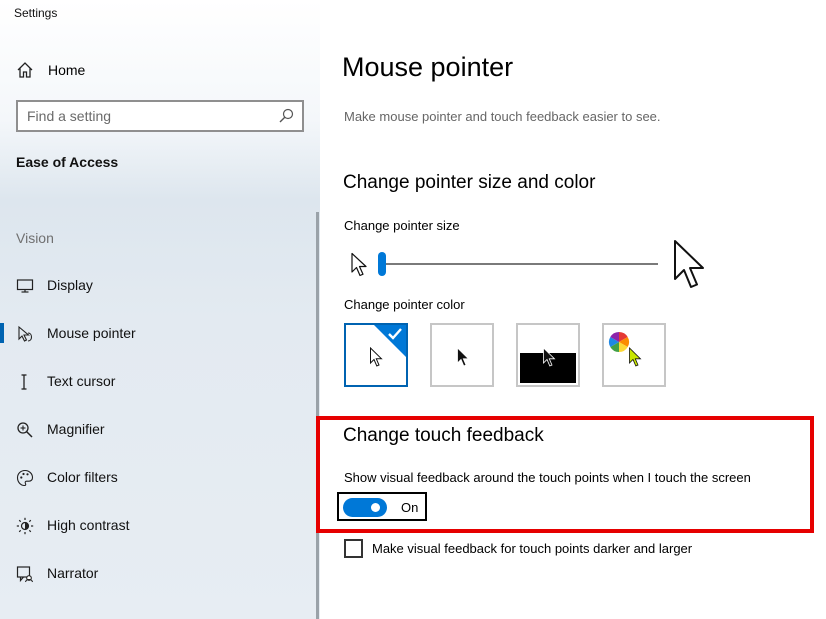  I want to click on narrator-icon, so click(25, 574).